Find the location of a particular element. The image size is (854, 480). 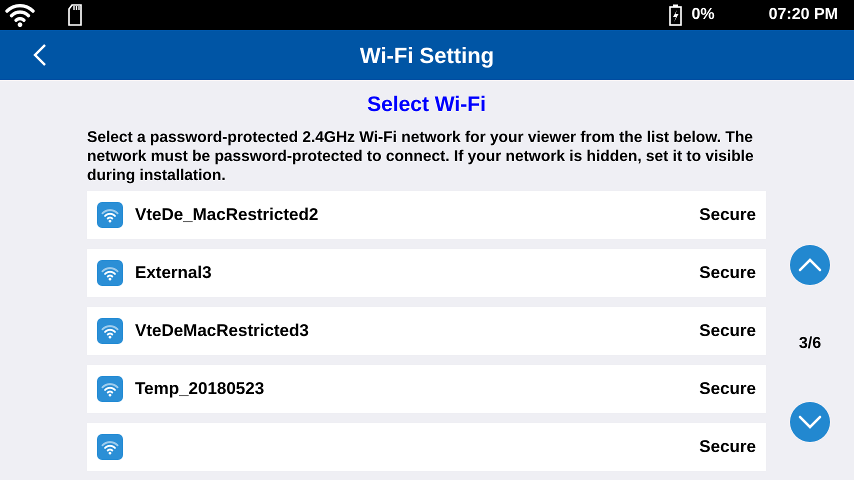

network-row: External3 Secure is located at coordinates (426, 273).